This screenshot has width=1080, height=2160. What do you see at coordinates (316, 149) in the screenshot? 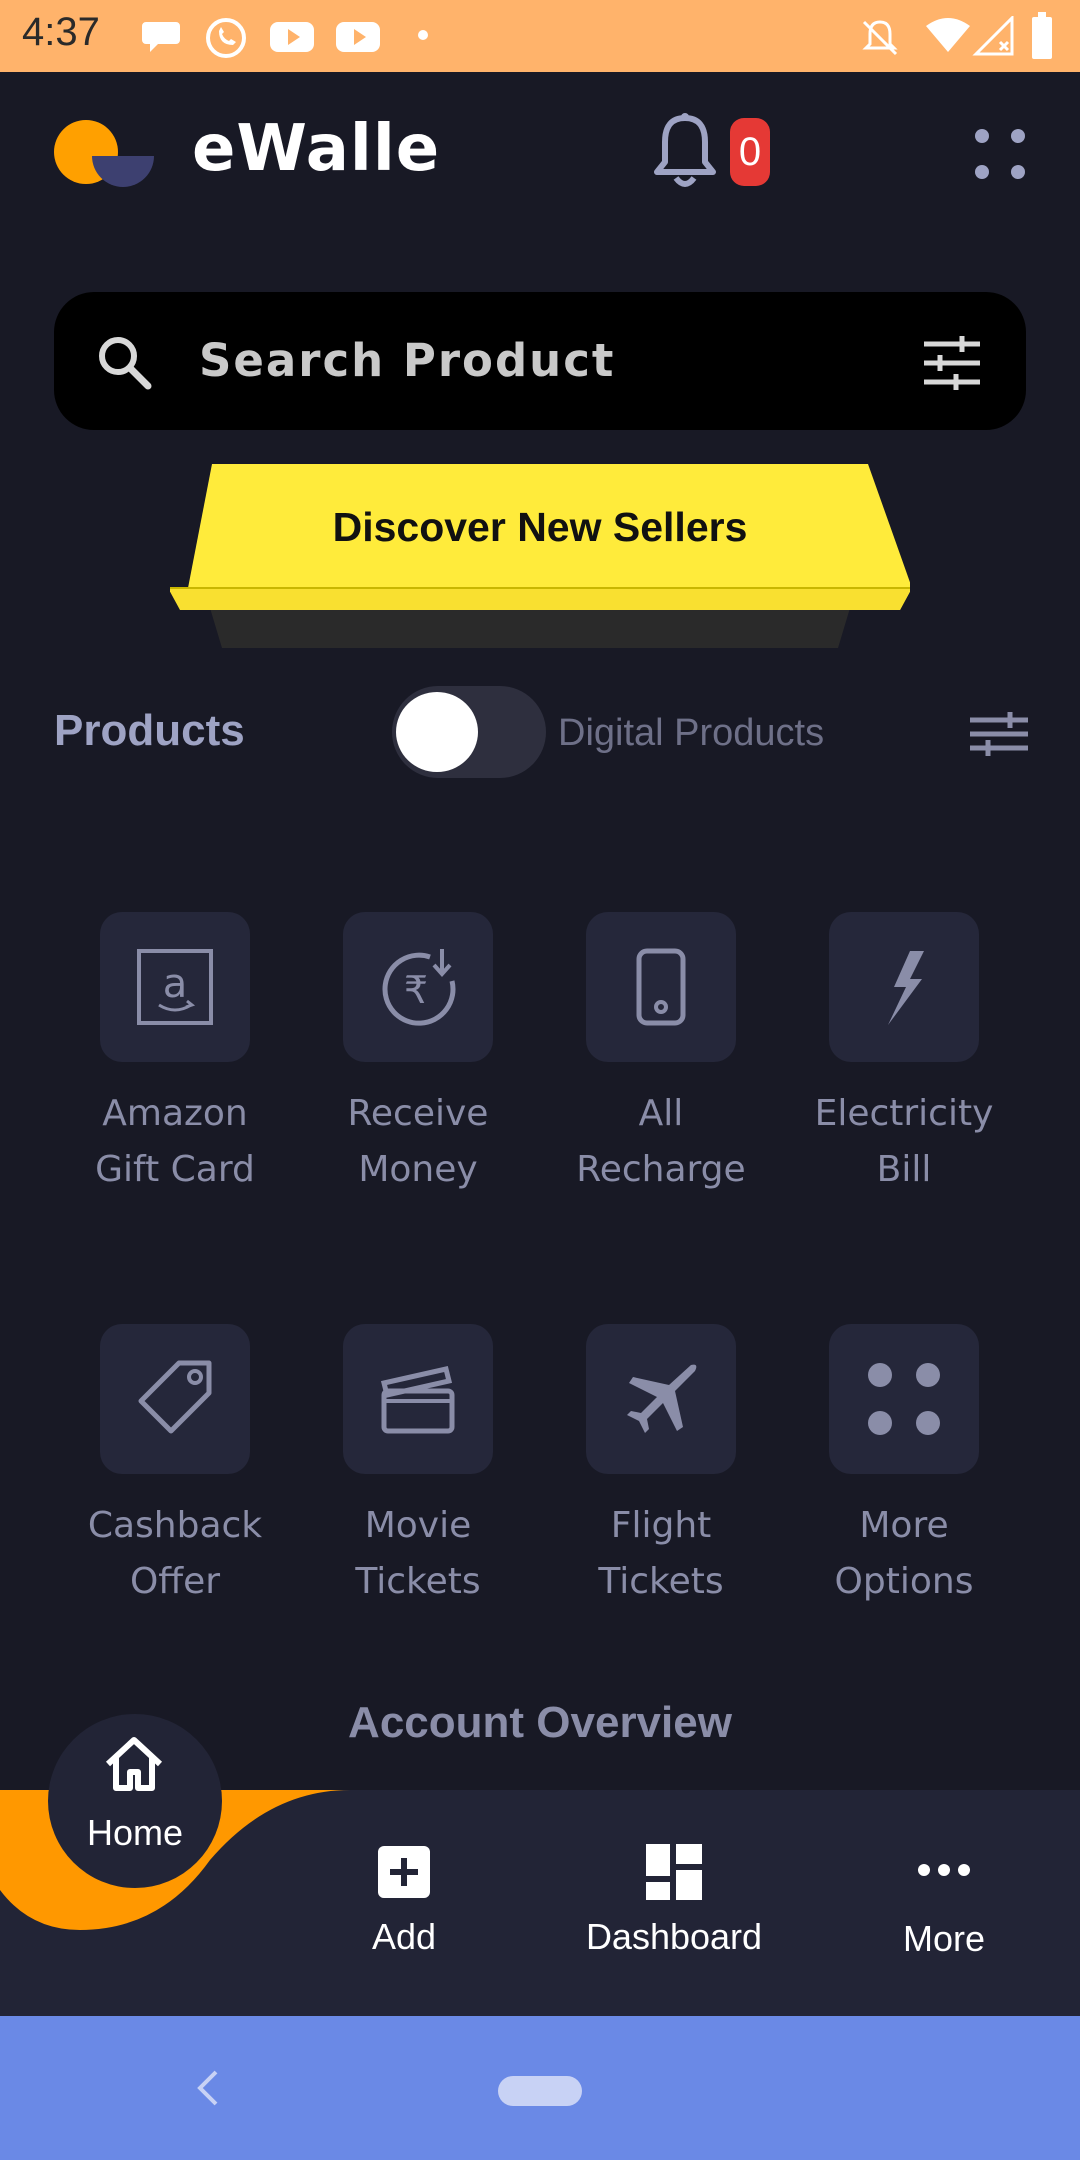
I see `app-brand: eWalle` at bounding box center [316, 149].